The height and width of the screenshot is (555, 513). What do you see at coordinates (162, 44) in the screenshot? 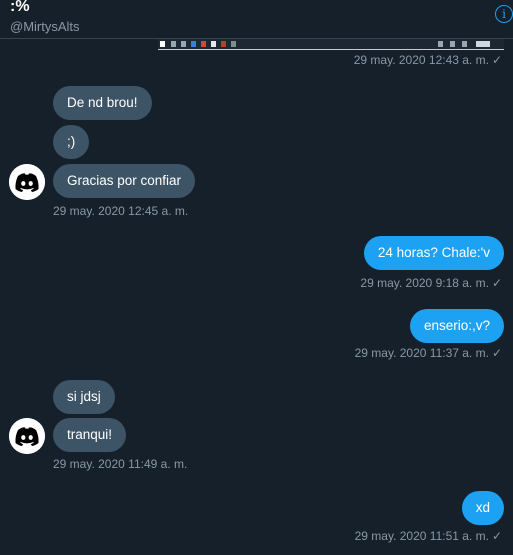
I see `start-icon` at bounding box center [162, 44].